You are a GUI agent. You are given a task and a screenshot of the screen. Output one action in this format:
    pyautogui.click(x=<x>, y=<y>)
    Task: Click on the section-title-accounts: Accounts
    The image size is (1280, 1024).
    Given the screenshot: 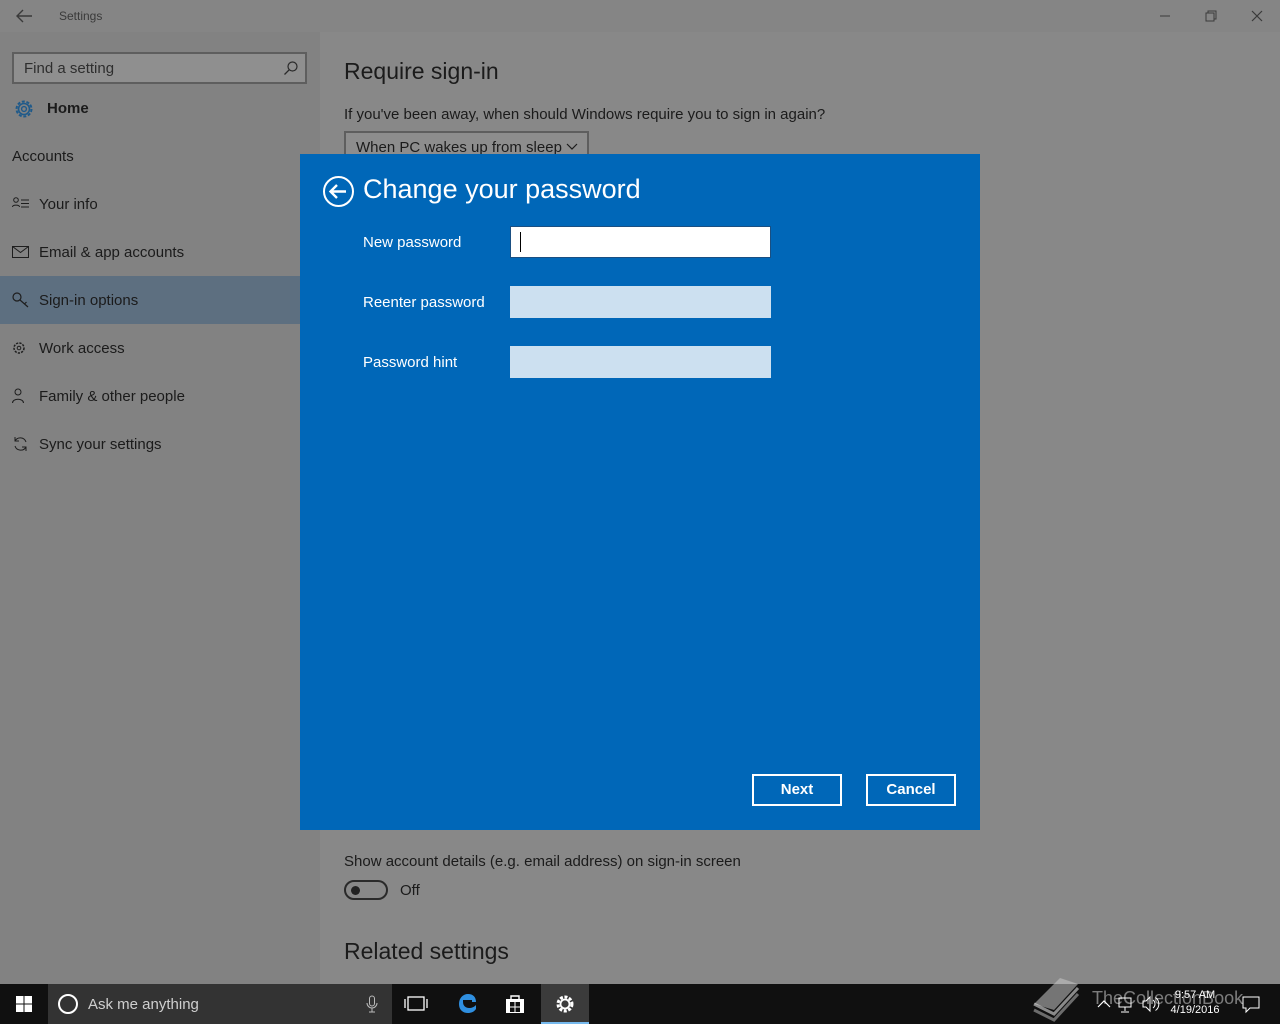 What is the action you would take?
    pyautogui.click(x=43, y=156)
    